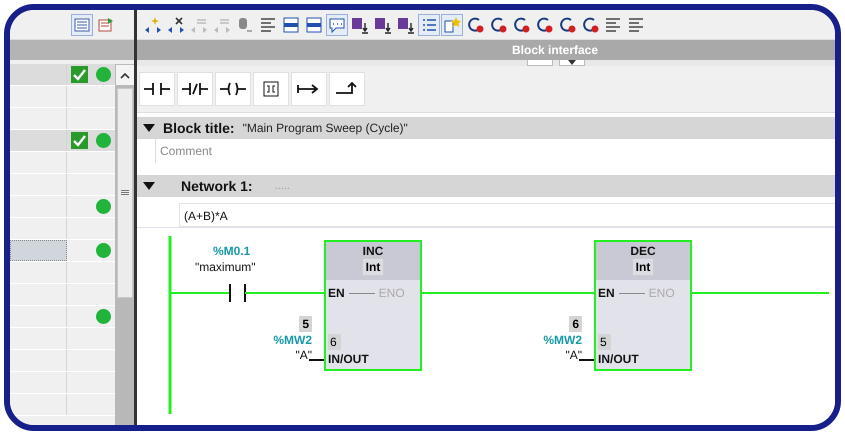 The image size is (845, 435). I want to click on network-comment-field: (A+B)*A, so click(507, 215).